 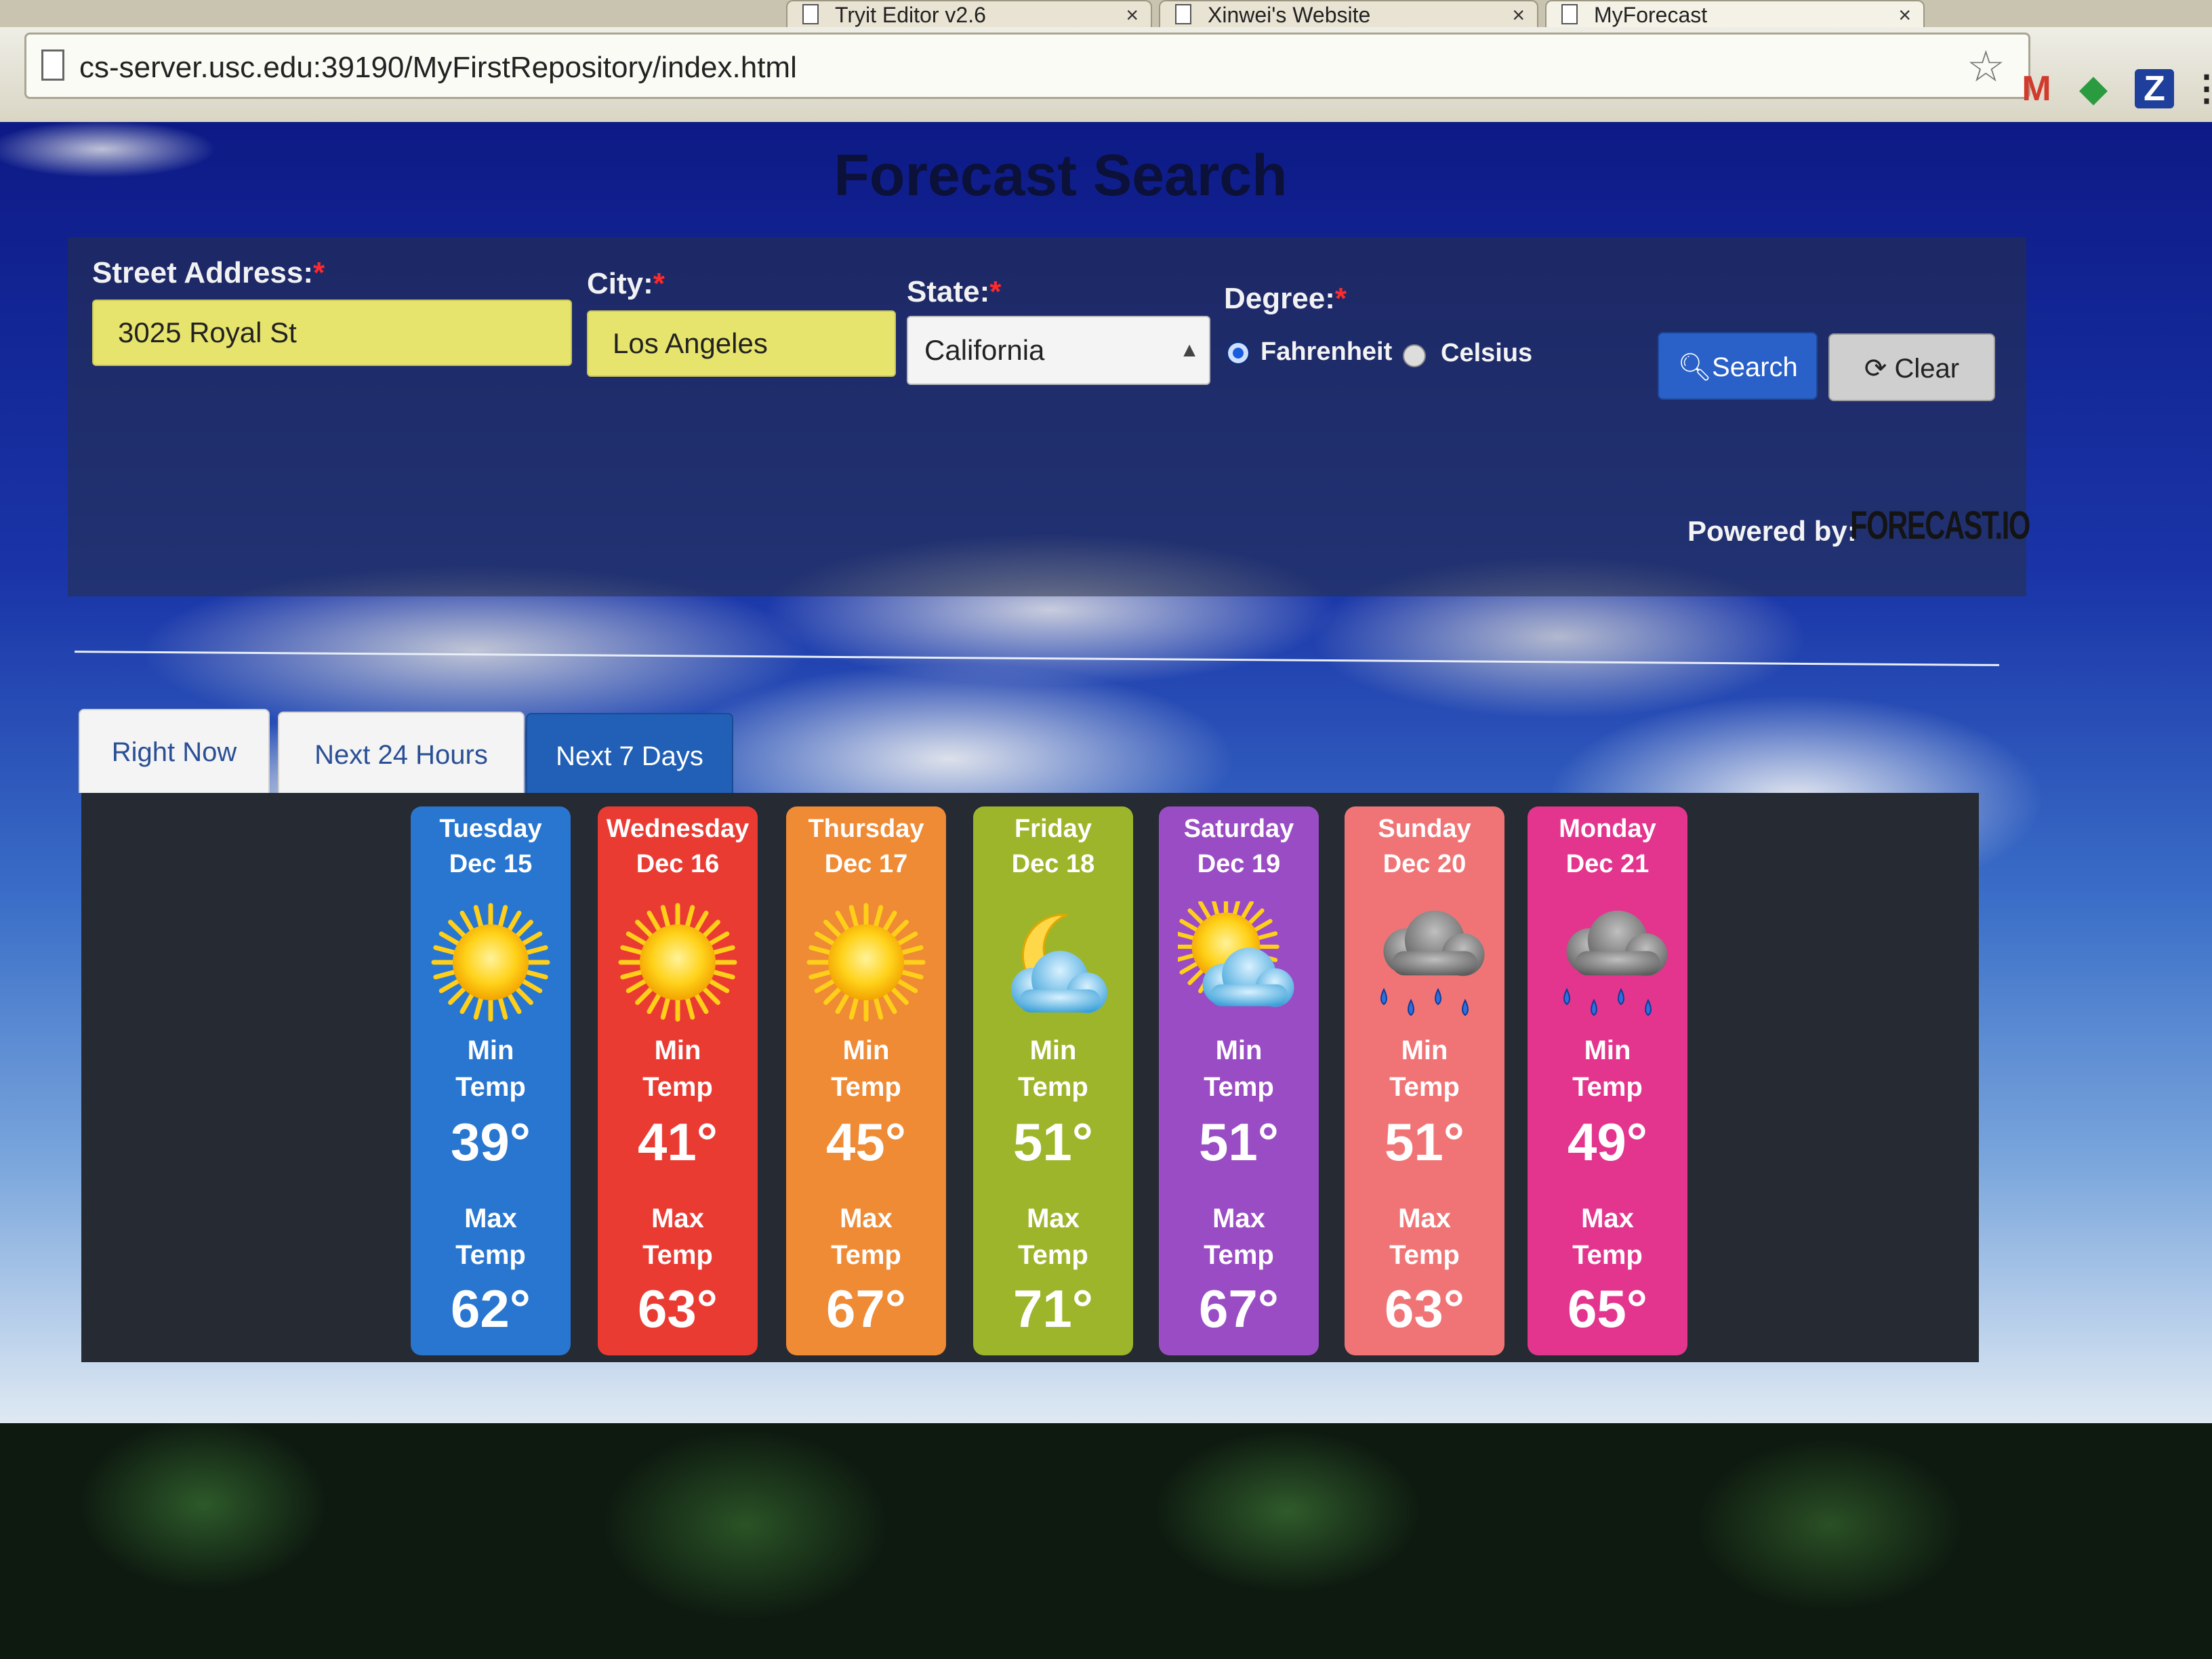 What do you see at coordinates (1061, 175) in the screenshot?
I see `page-title: Forecast Search` at bounding box center [1061, 175].